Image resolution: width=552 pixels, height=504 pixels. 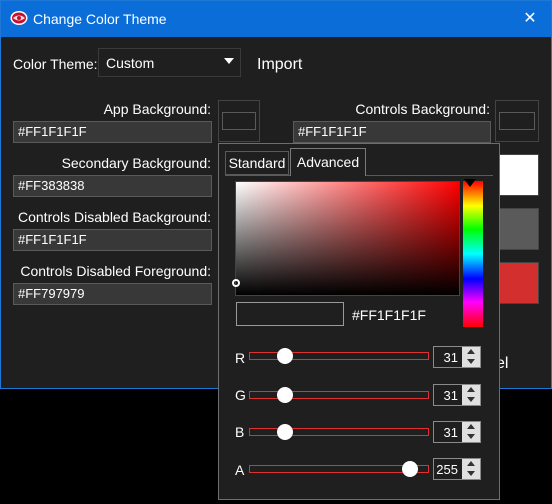 I want to click on app-background-swatch-inner, so click(x=239, y=121).